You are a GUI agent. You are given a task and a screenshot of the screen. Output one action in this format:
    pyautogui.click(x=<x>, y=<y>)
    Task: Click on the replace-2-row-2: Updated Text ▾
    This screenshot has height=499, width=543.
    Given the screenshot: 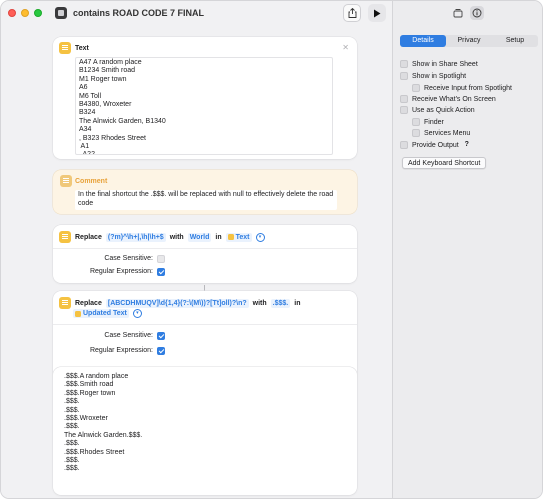 What is the action you would take?
    pyautogui.click(x=107, y=313)
    